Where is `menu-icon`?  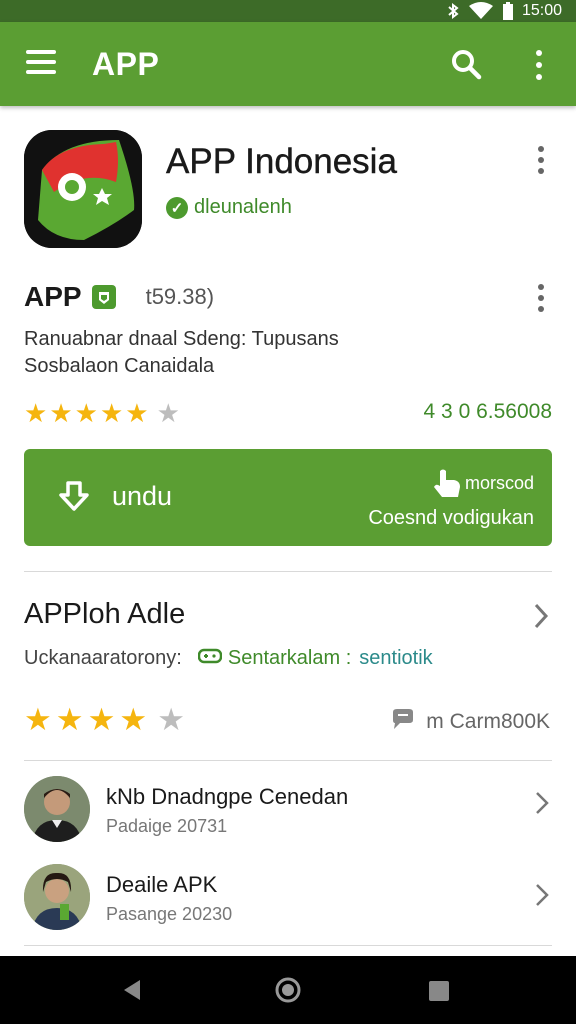
menu-icon is located at coordinates (41, 64).